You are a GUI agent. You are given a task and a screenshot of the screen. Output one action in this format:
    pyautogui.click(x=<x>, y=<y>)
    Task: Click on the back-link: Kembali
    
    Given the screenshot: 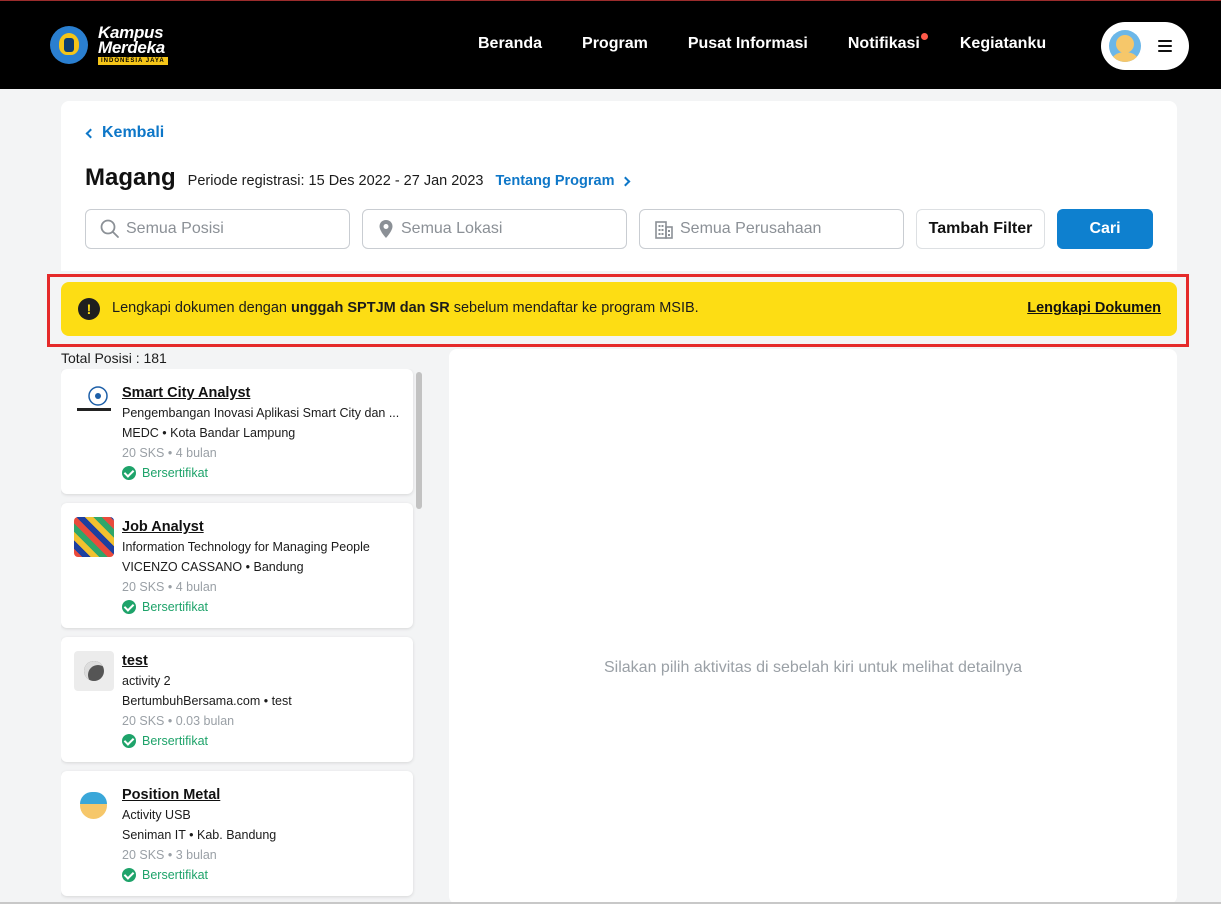 What is the action you would take?
    pyautogui.click(x=125, y=133)
    